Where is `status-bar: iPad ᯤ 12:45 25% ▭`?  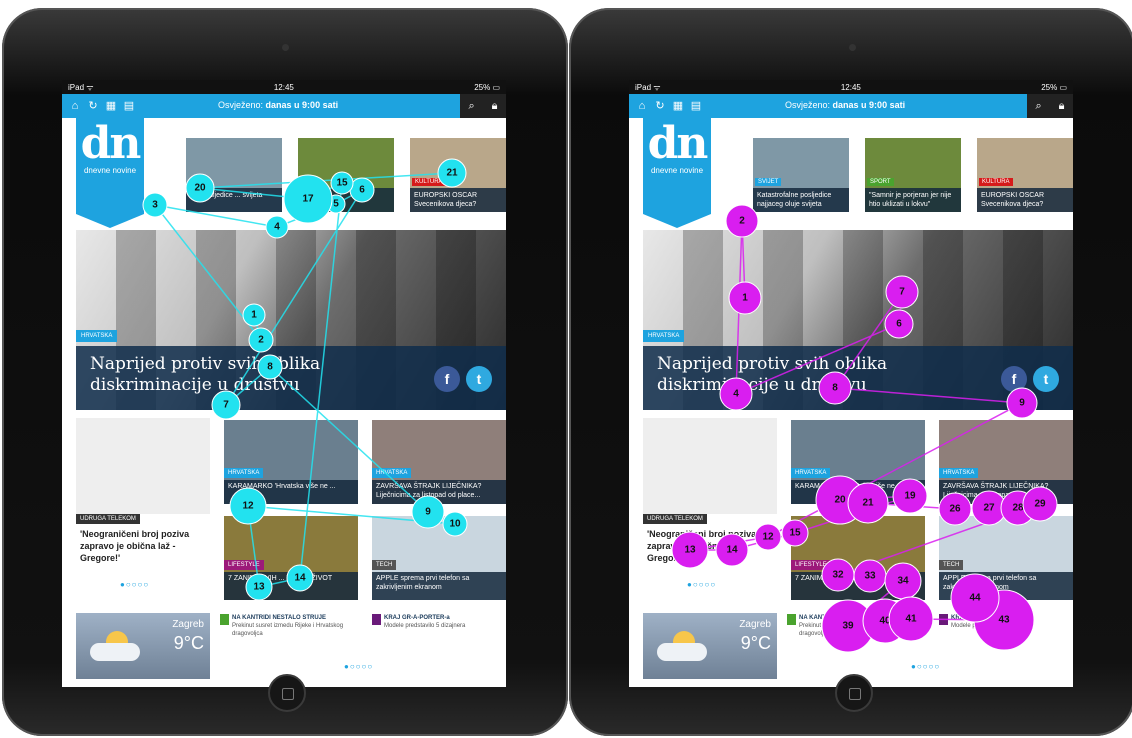 status-bar: iPad ᯤ 12:45 25% ▭ is located at coordinates (284, 87).